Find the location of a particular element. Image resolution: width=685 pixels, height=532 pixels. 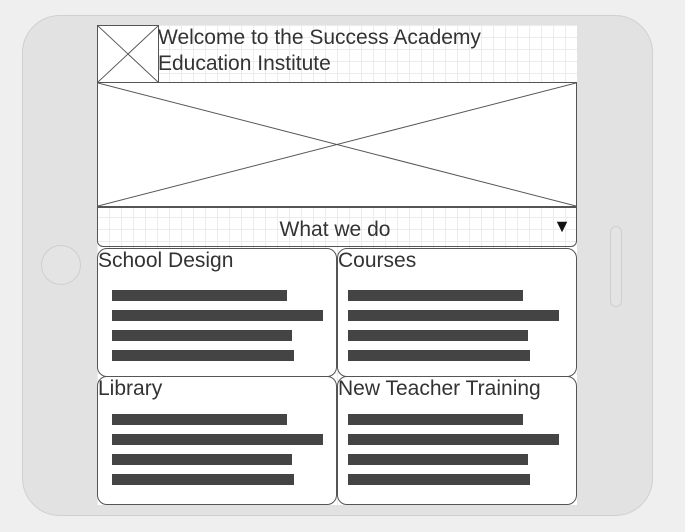

card-title: Library is located at coordinates (130, 388).